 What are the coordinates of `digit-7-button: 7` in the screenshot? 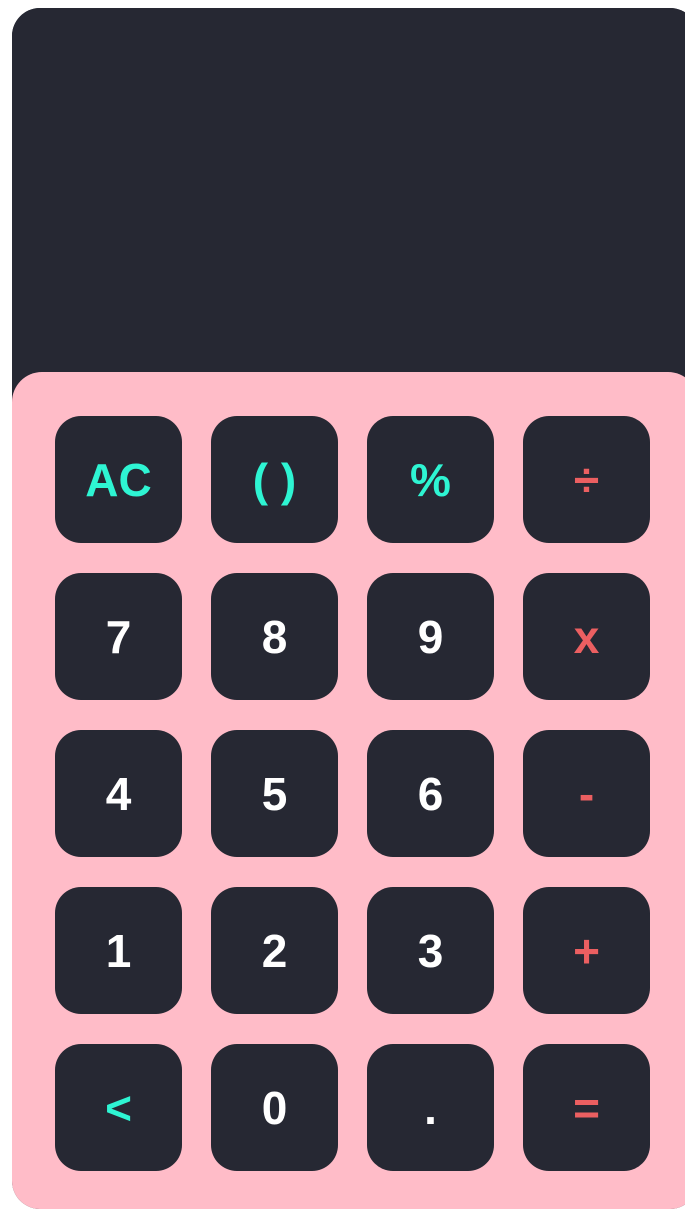 It's located at (118, 636).